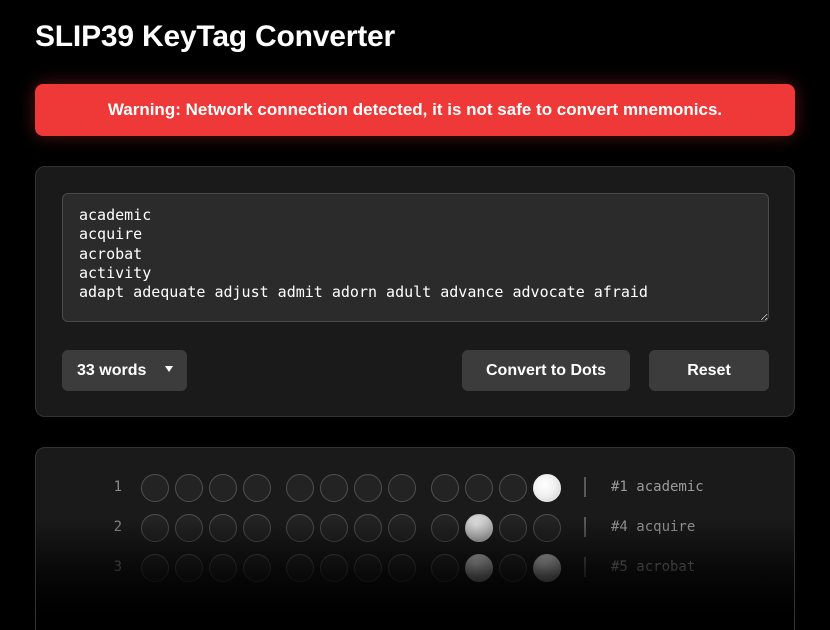  Describe the element at coordinates (169, 369) in the screenshot. I see `chevron-down-icon` at that location.